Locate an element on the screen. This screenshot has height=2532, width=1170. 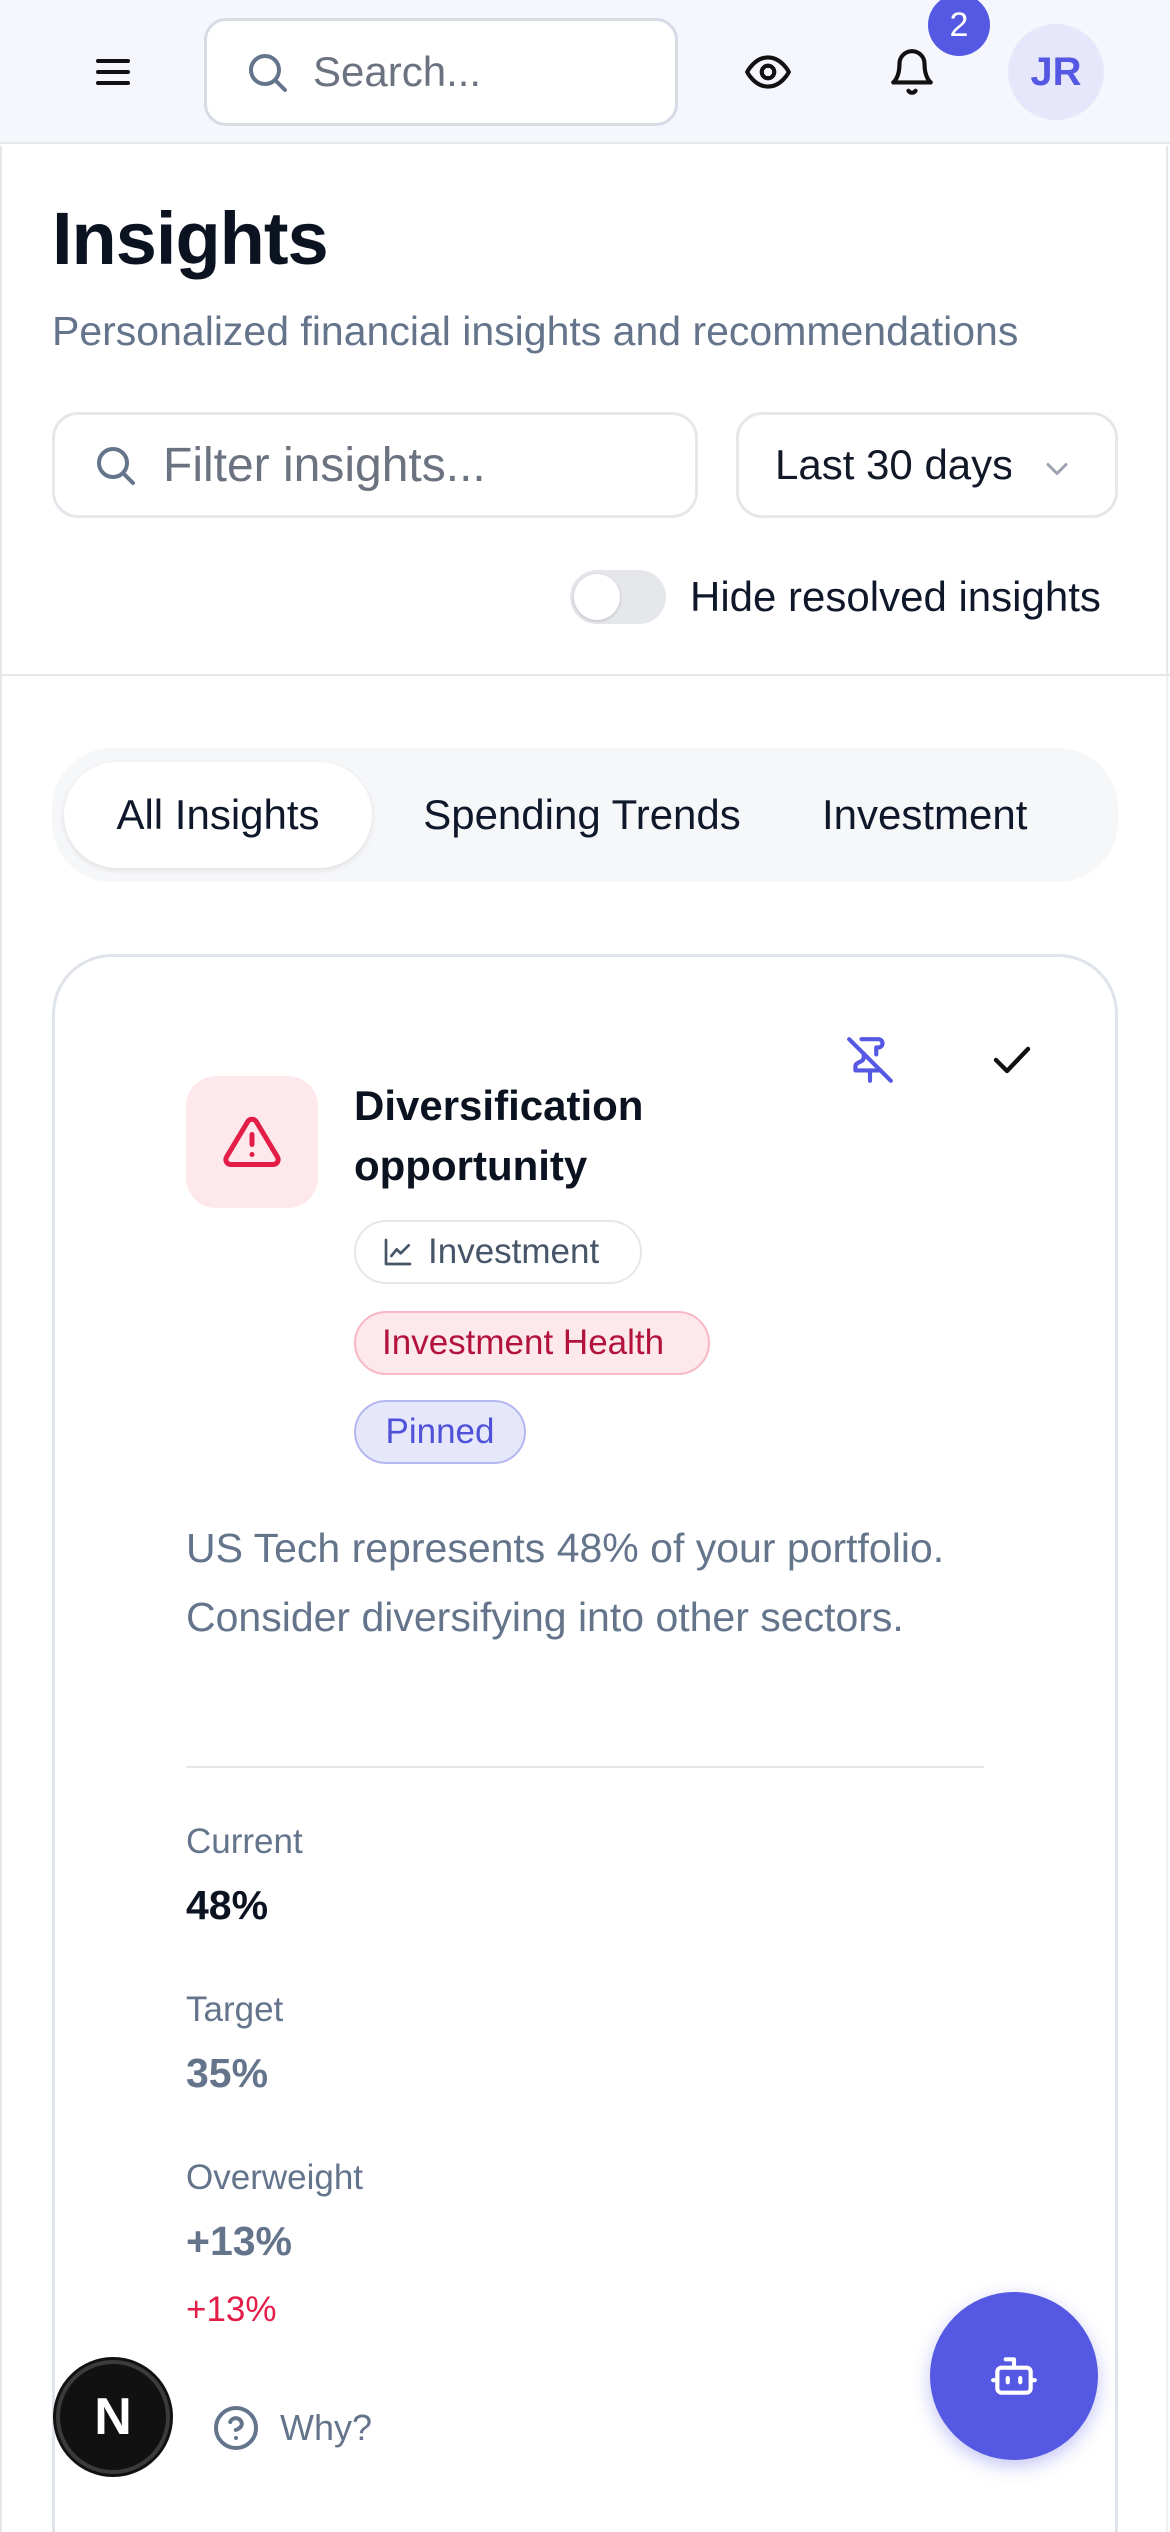
resolve-button is located at coordinates (1012, 1060).